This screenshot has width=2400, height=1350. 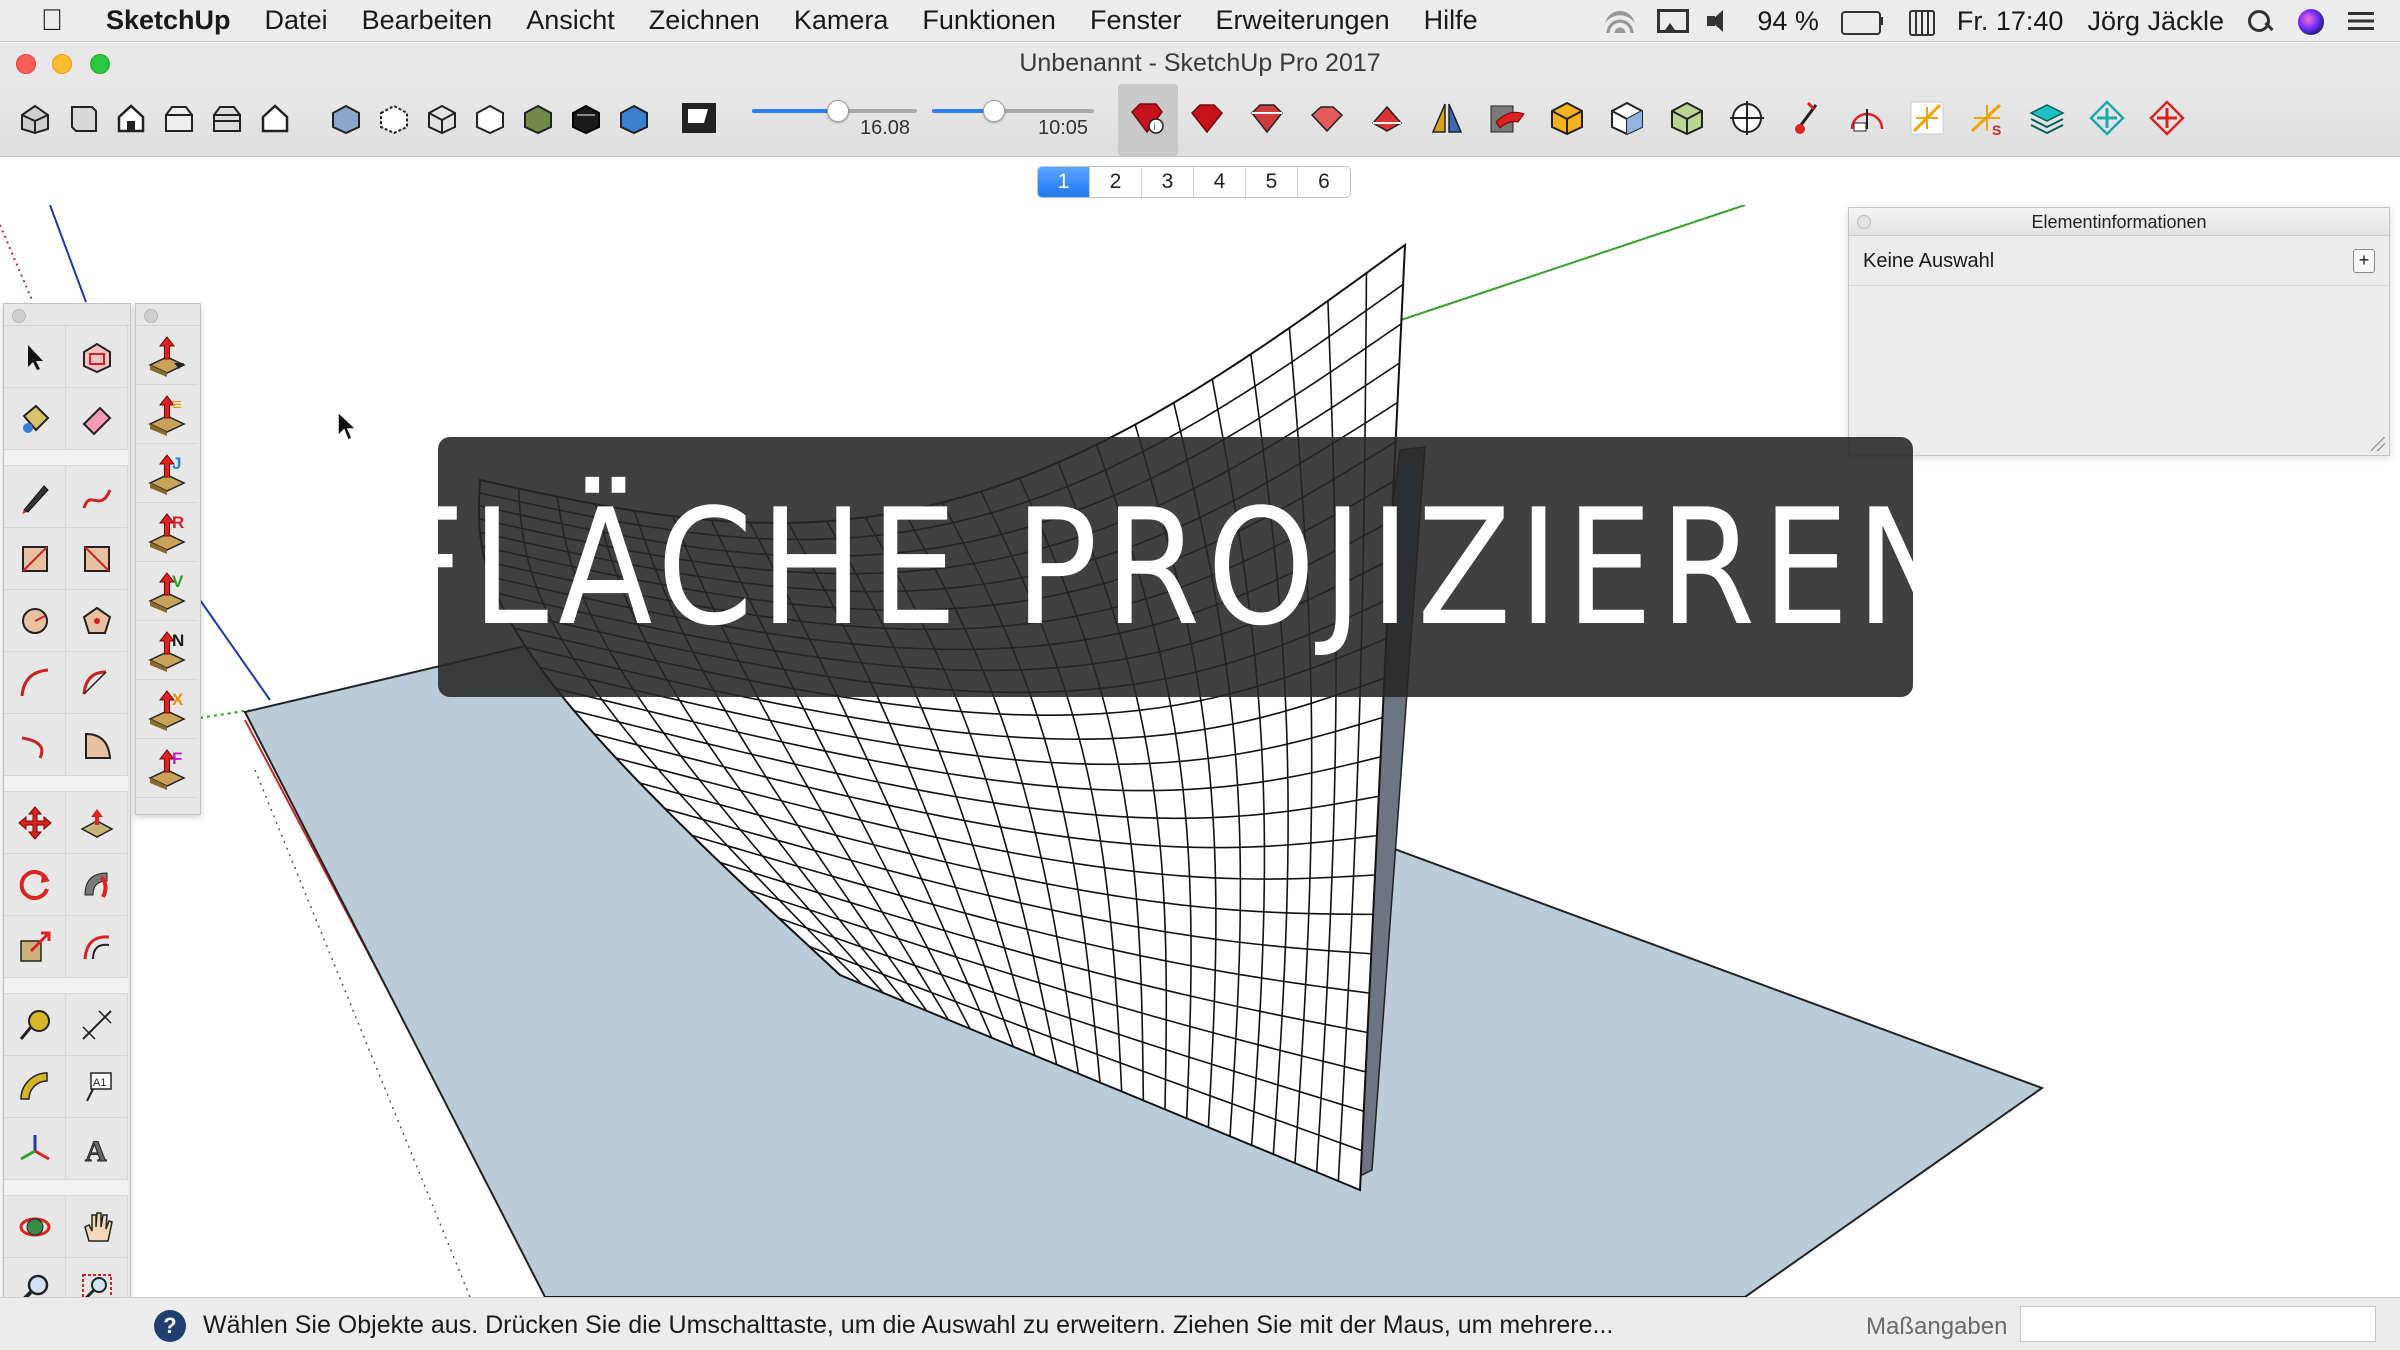 I want to click on sandbox-tool-6: N, so click(x=167, y=650).